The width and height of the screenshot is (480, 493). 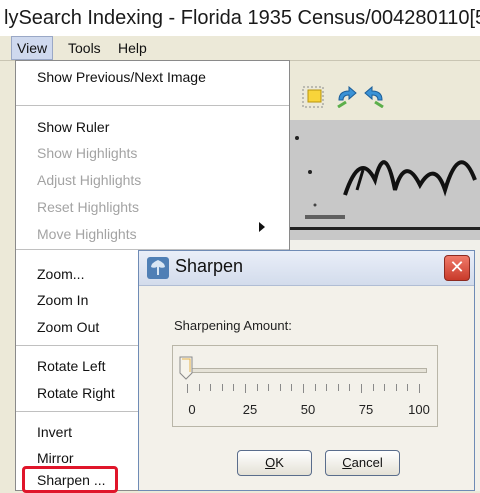 What do you see at coordinates (306, 268) in the screenshot?
I see `dialog-title-bar: Sharpen ✕` at bounding box center [306, 268].